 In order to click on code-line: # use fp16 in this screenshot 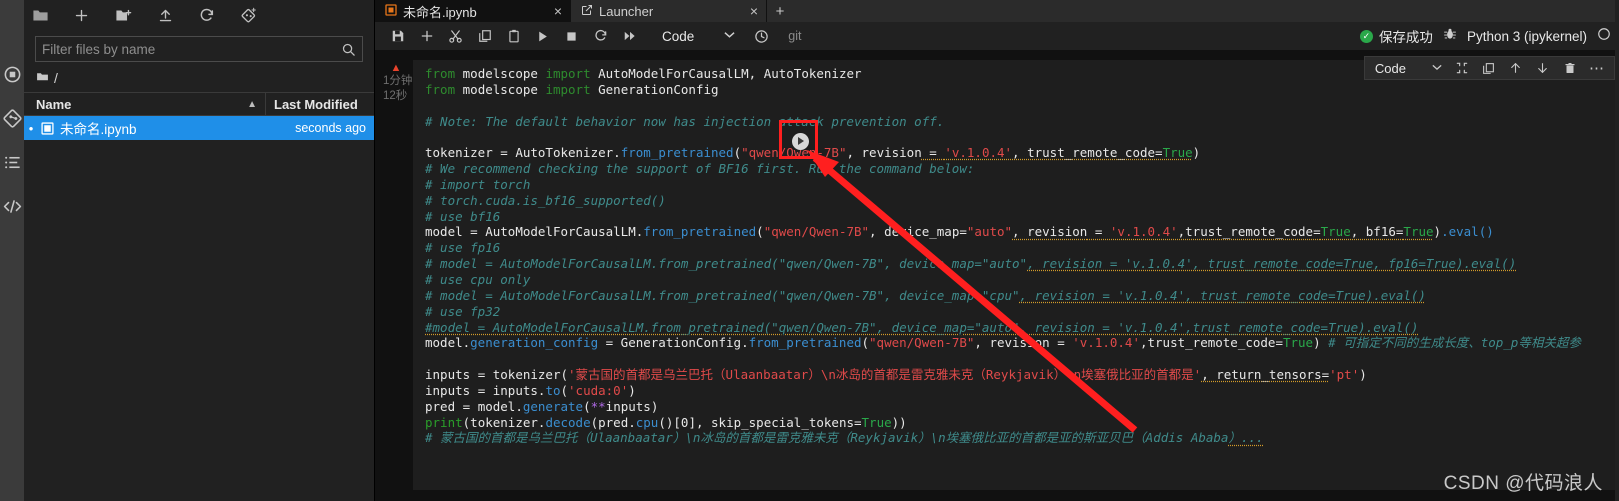, I will do `click(1022, 248)`.